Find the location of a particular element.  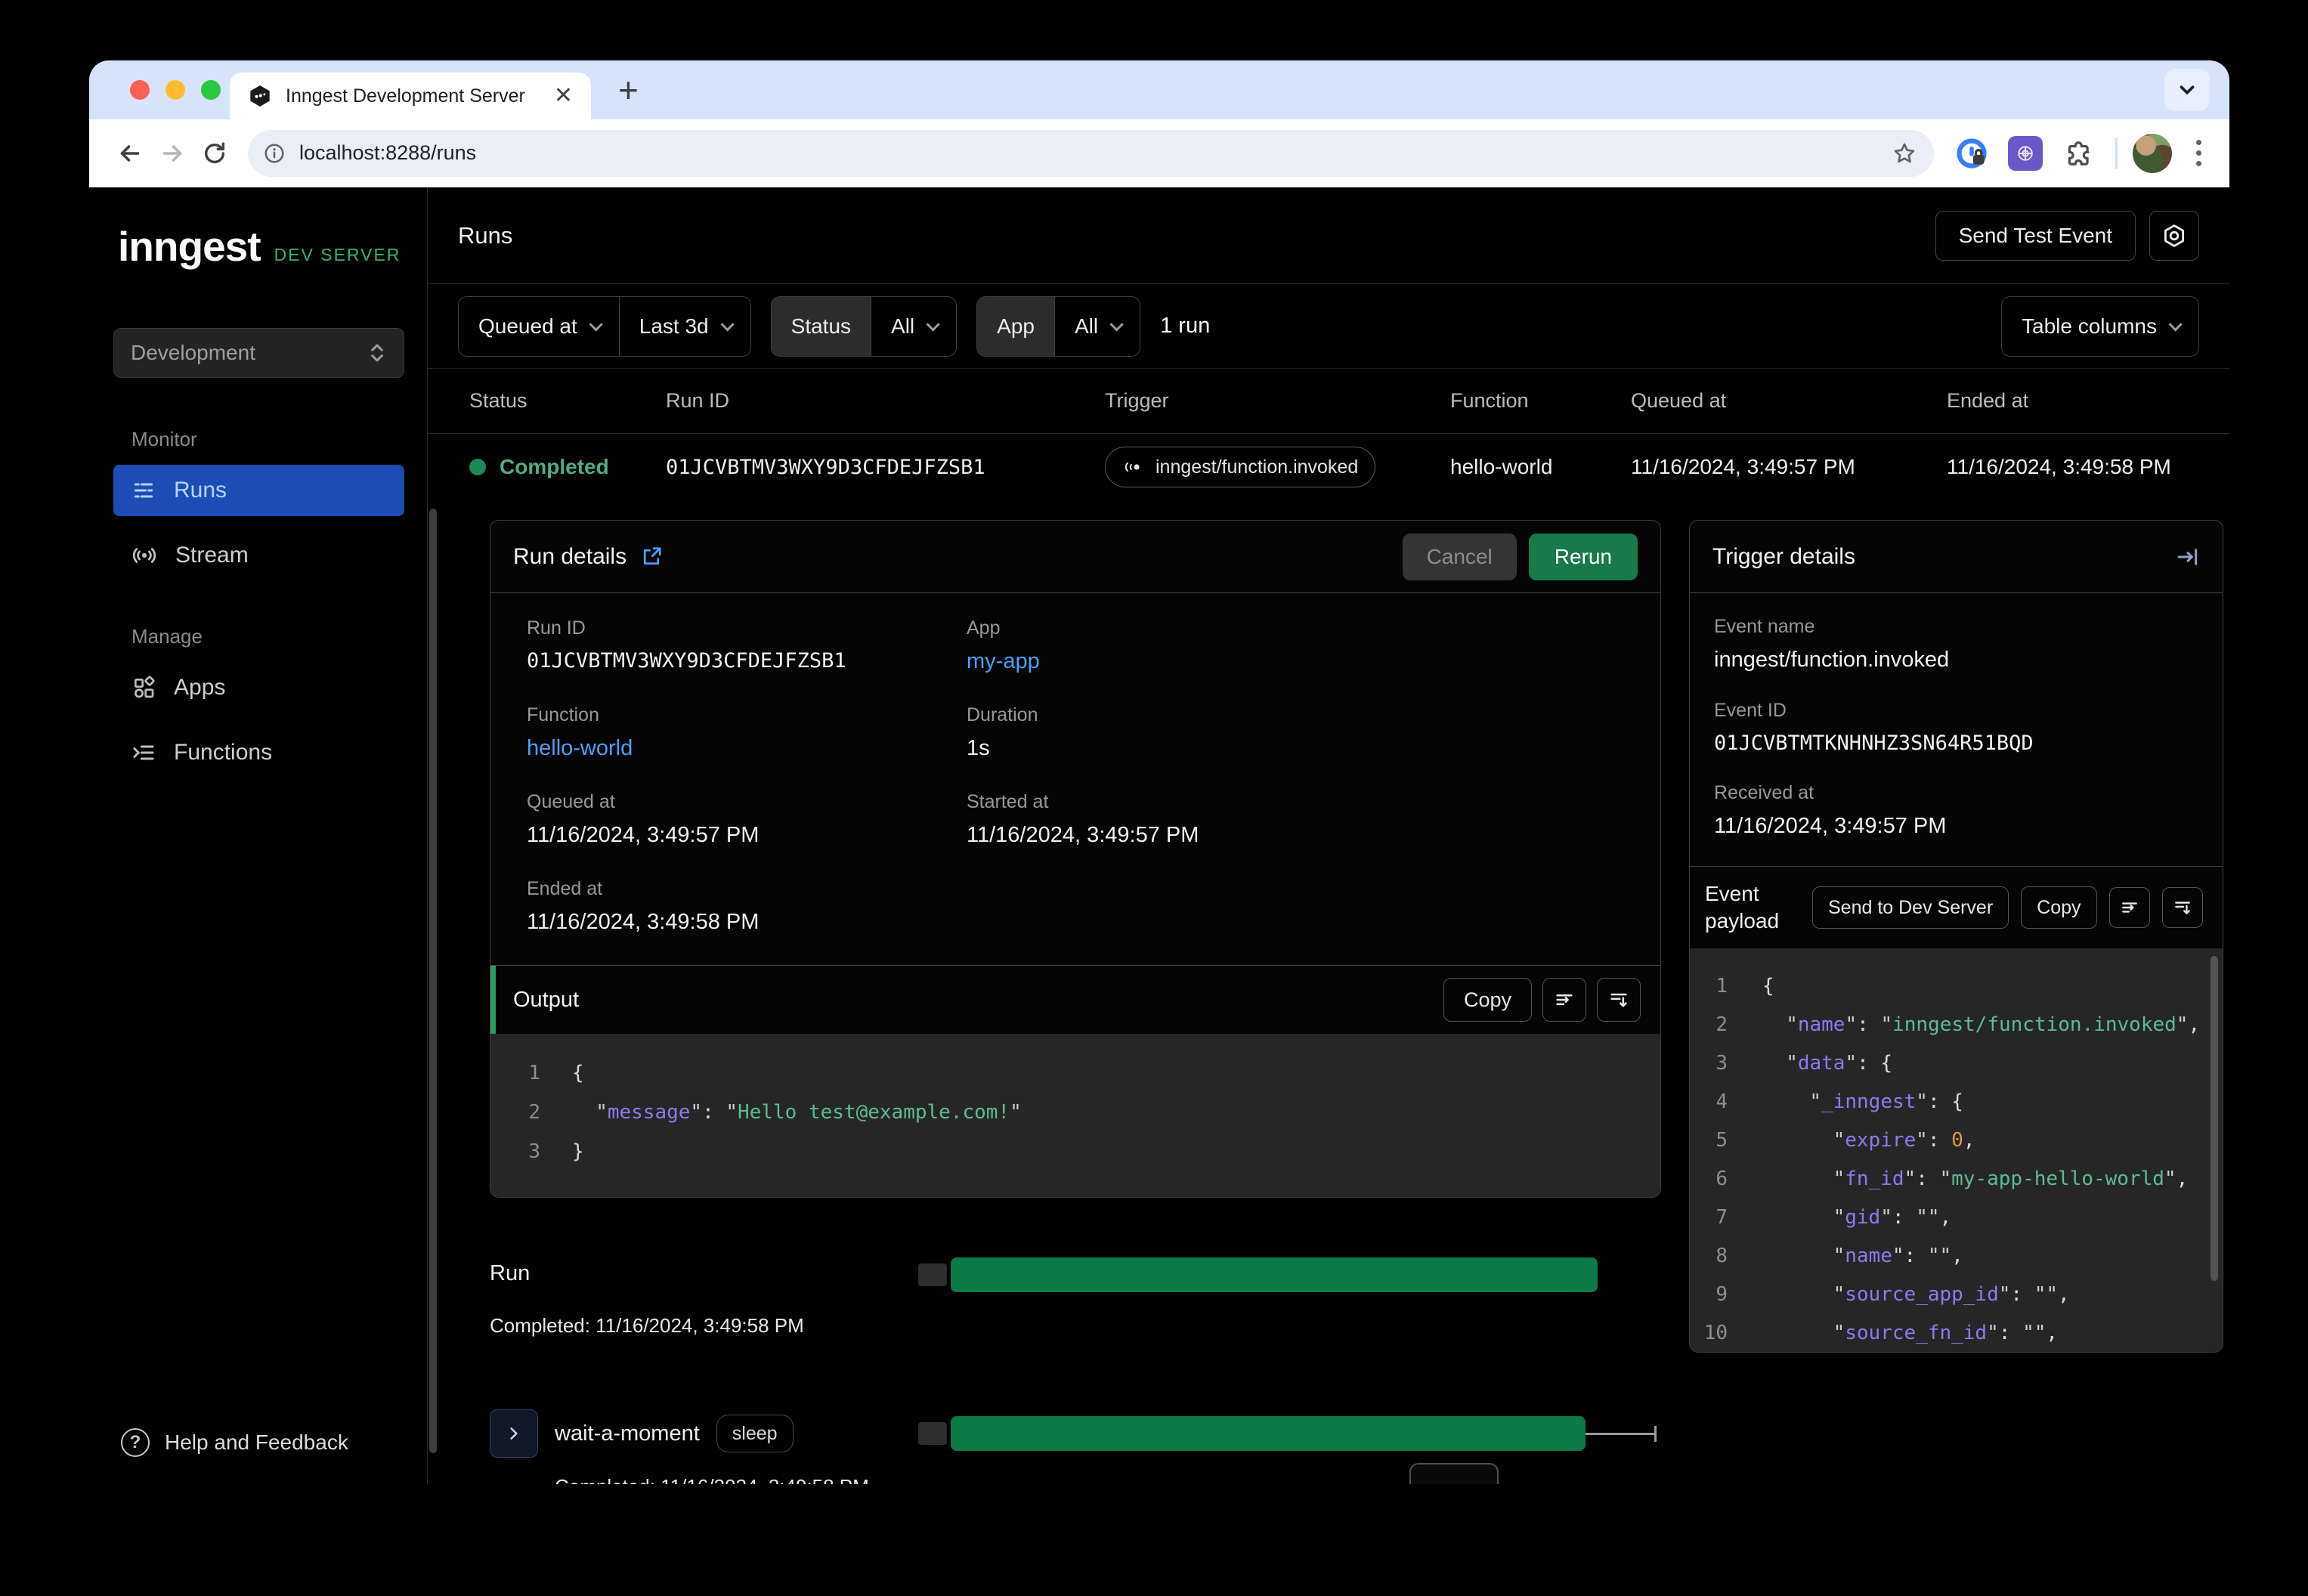

gear-icon is located at coordinates (2174, 235).